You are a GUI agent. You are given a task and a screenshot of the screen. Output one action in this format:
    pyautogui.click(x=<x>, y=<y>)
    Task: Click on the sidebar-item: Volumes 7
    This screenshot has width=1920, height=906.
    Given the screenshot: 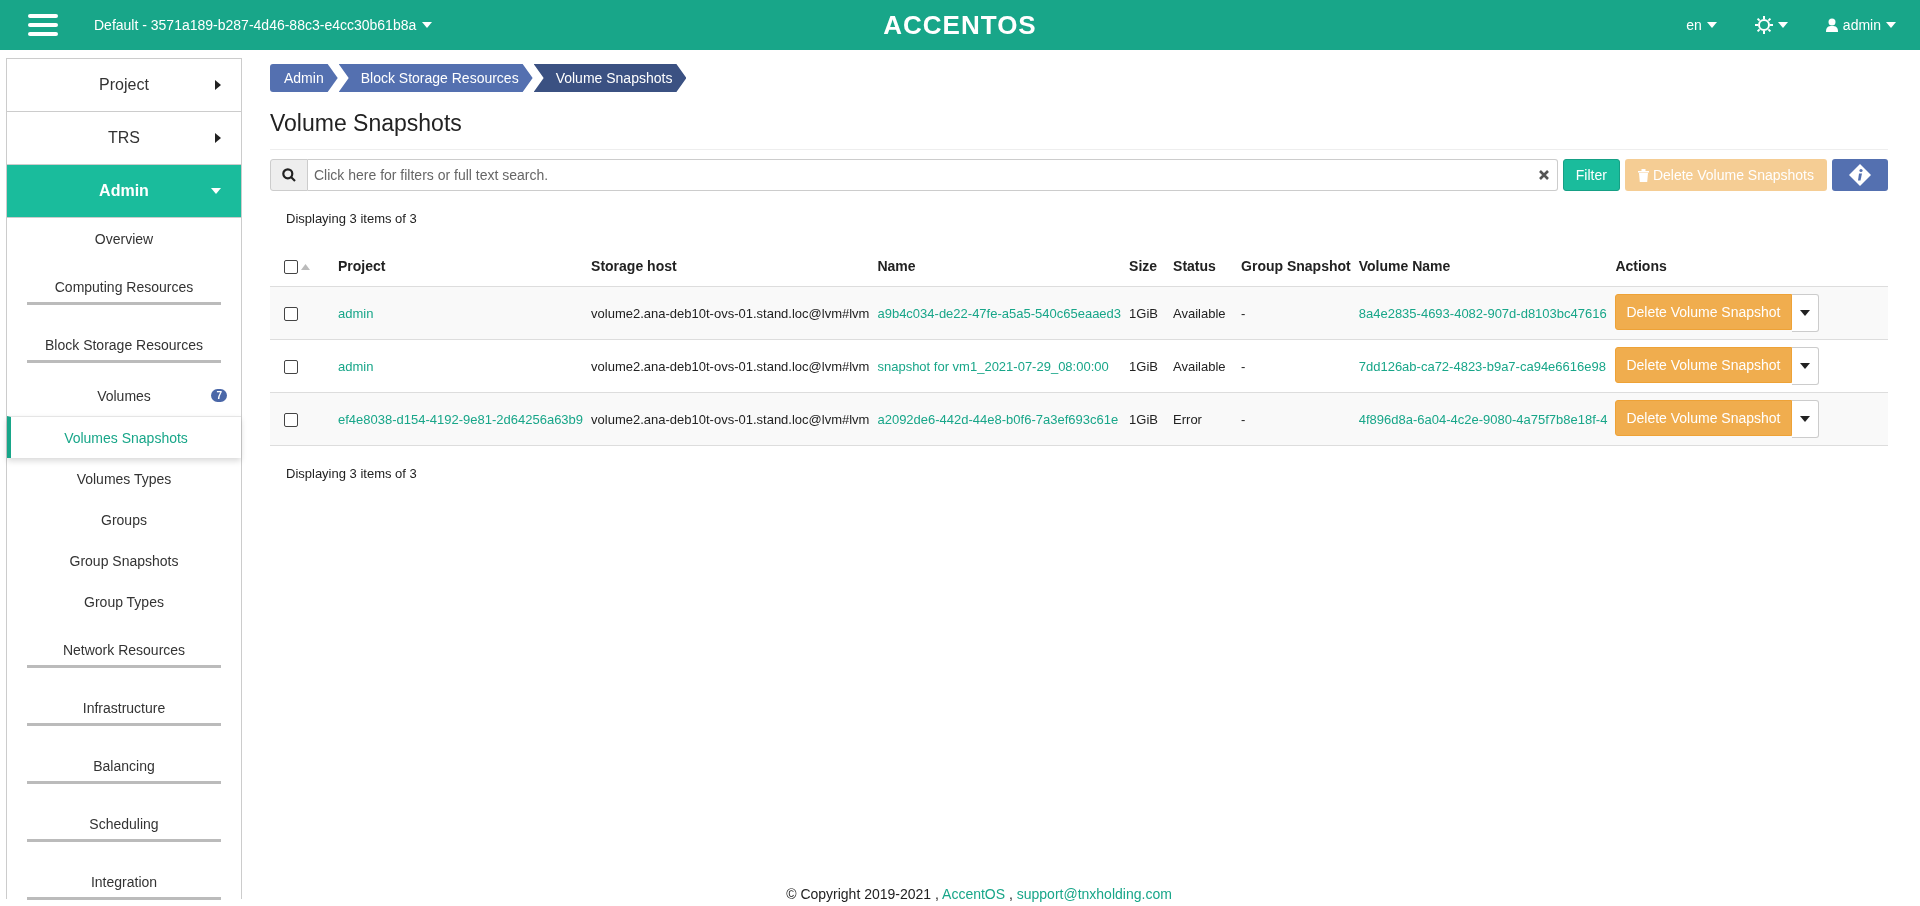 What is the action you would take?
    pyautogui.click(x=124, y=395)
    